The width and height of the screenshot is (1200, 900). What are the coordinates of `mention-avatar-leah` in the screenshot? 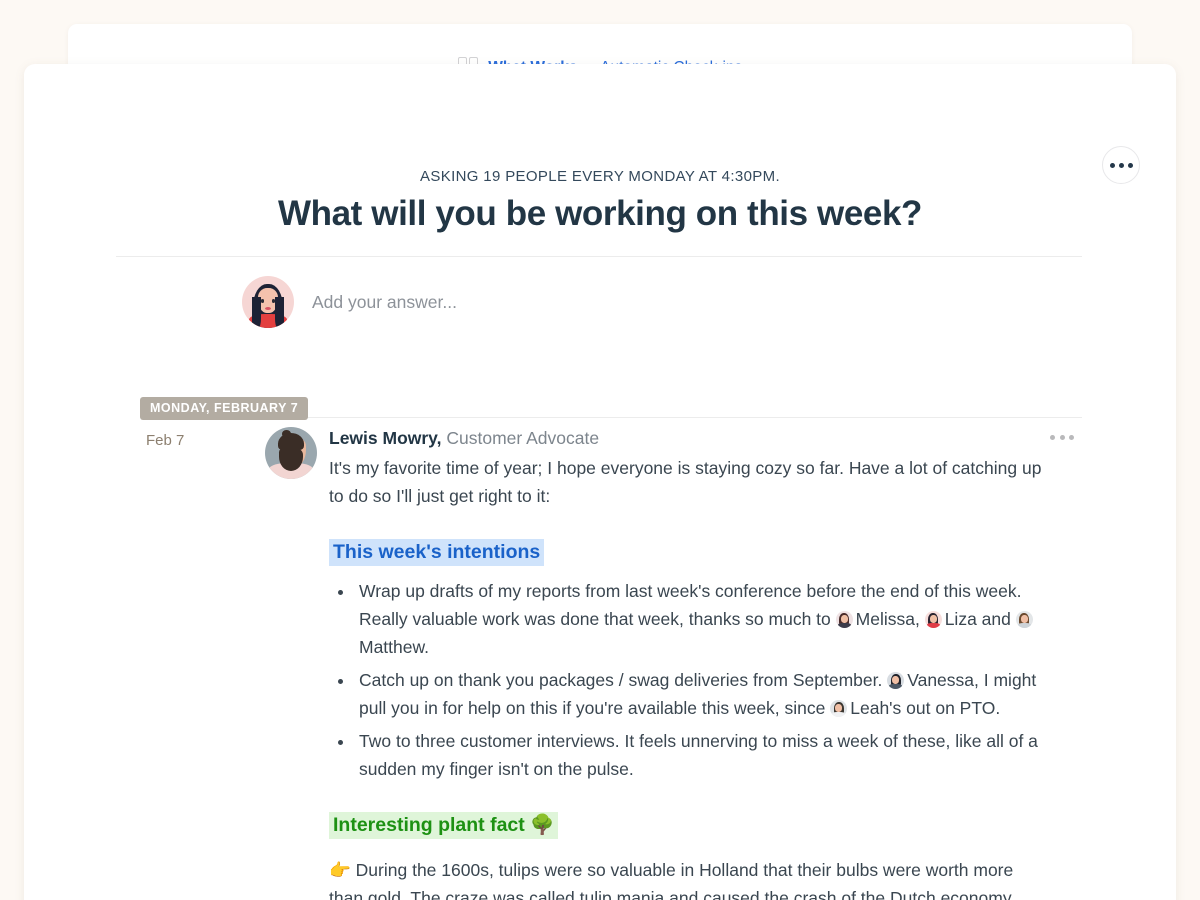 It's located at (839, 709).